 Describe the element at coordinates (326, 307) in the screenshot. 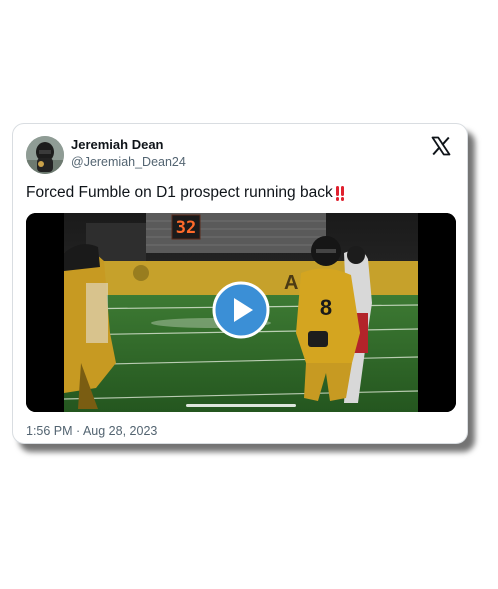

I see `jersey-number: 8` at that location.